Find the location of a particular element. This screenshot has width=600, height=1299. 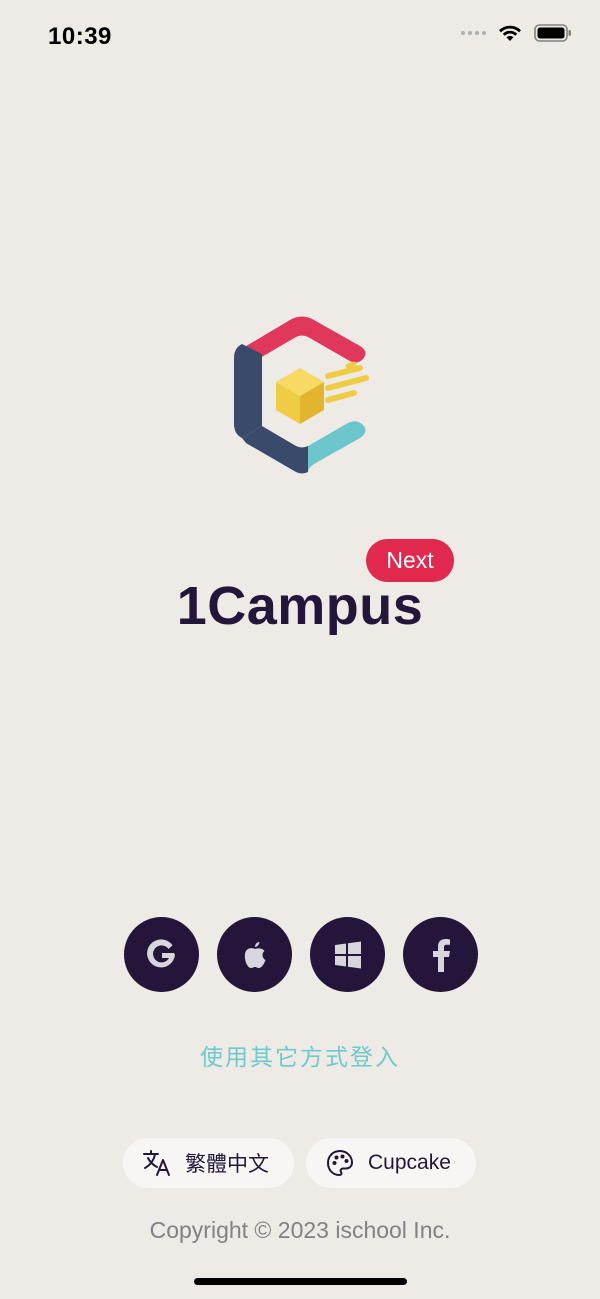

apple-icon is located at coordinates (254, 954).